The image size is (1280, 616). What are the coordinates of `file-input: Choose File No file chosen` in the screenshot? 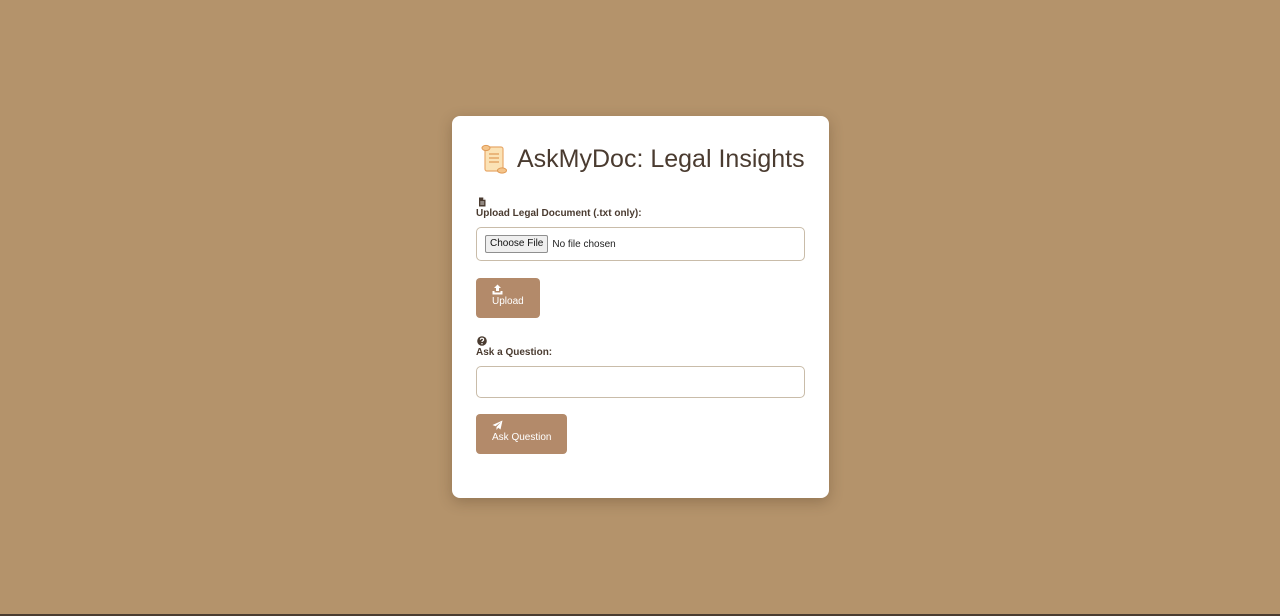 It's located at (640, 244).